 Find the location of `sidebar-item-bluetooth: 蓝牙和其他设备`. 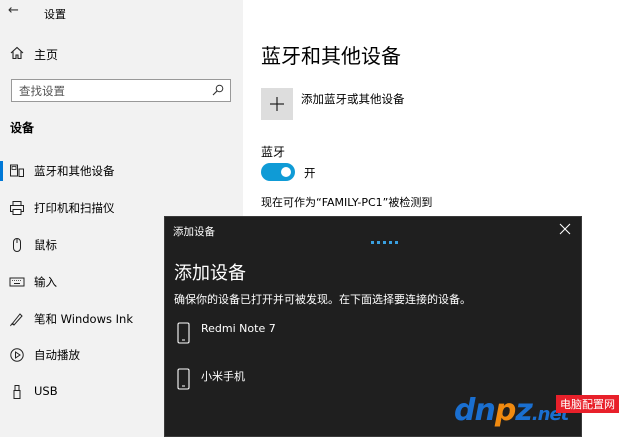

sidebar-item-bluetooth: 蓝牙和其他设备 is located at coordinates (121, 171).